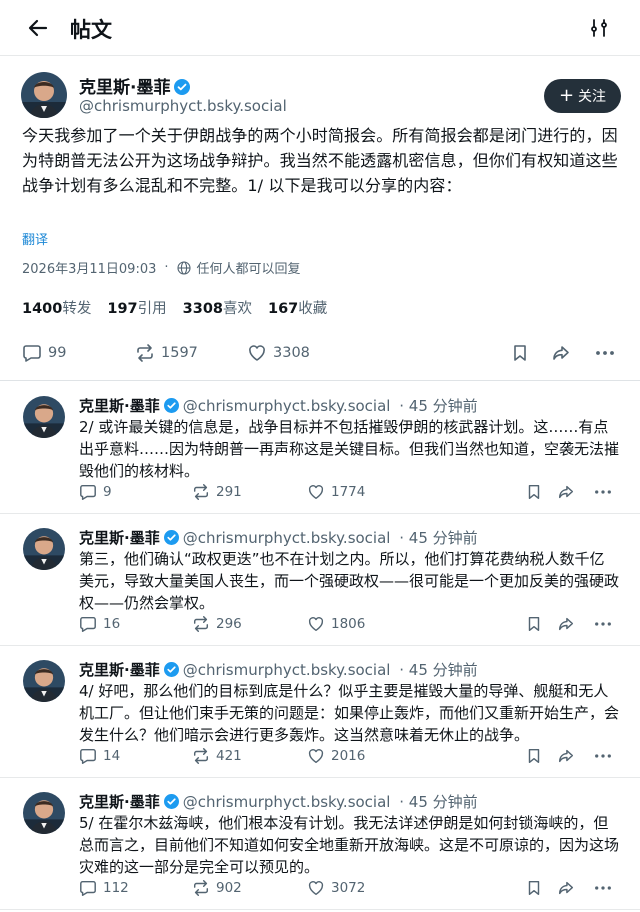 The width and height of the screenshot is (640, 912). Describe the element at coordinates (217, 888) in the screenshot. I see `repost-button: 902` at that location.